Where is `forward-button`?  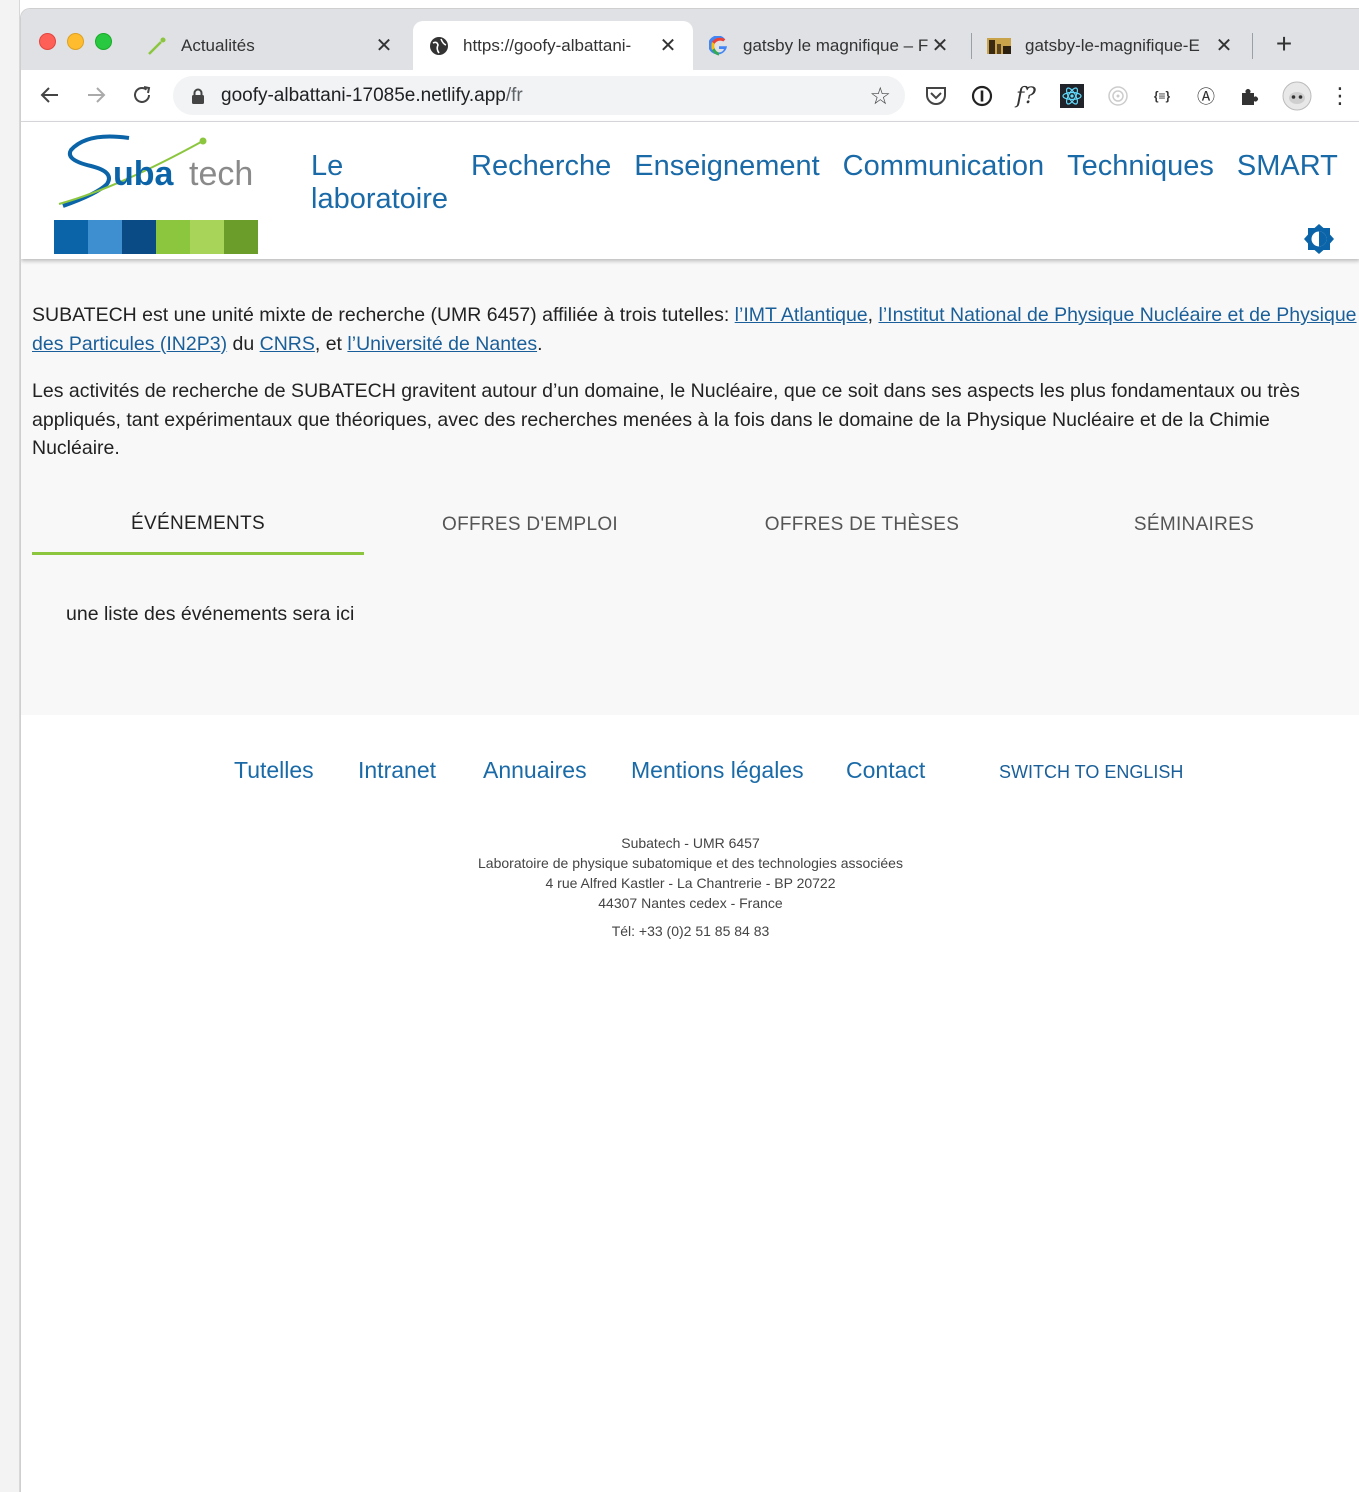
forward-button is located at coordinates (96, 95).